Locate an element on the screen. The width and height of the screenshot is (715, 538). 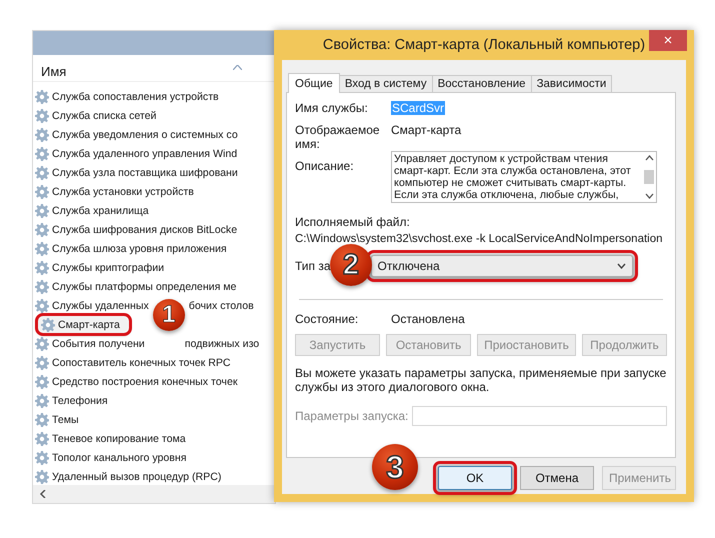
executable-path: C:\Windows\system32\svchost.exe -k LocalServiceAndNoImpersonation is located at coordinates (479, 239).